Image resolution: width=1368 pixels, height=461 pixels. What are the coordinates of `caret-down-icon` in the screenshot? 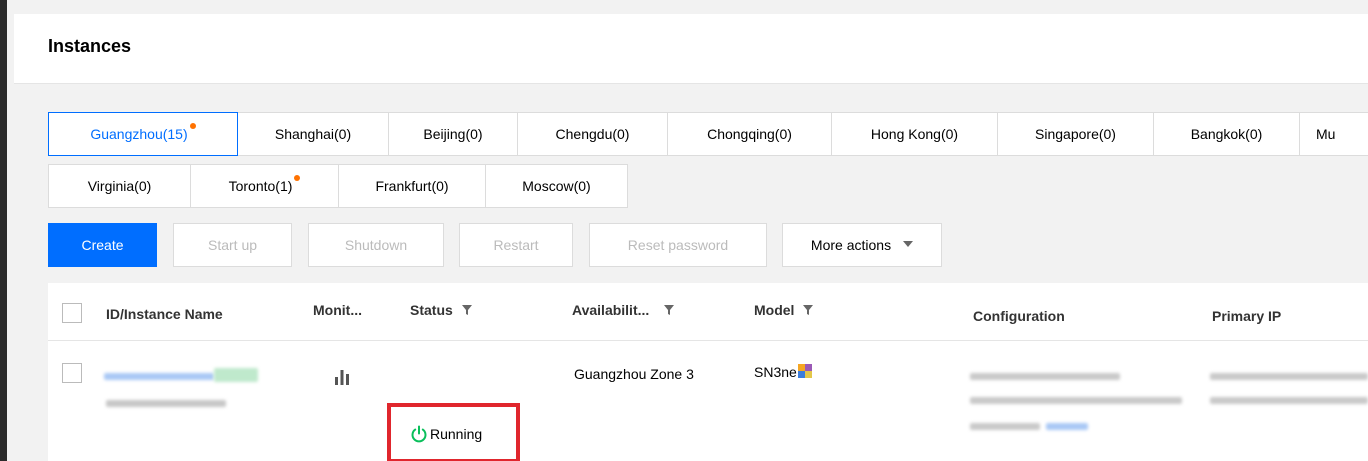 It's located at (908, 244).